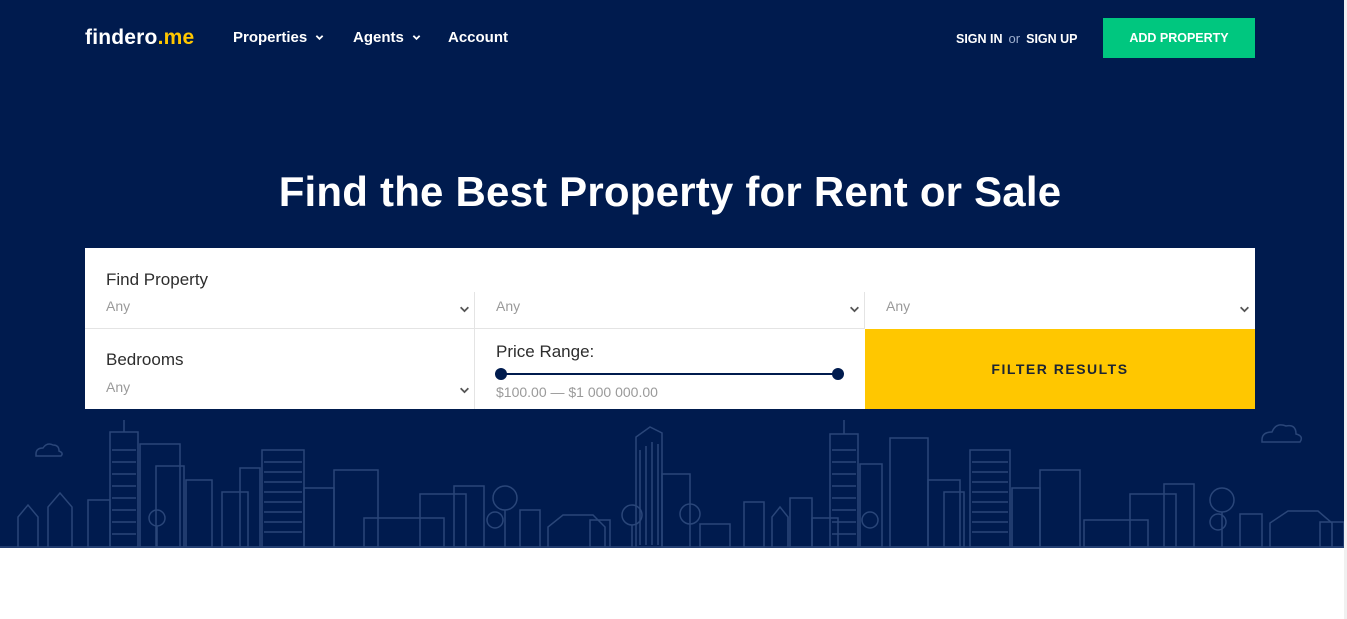  I want to click on nav-item-account: Account, so click(478, 37).